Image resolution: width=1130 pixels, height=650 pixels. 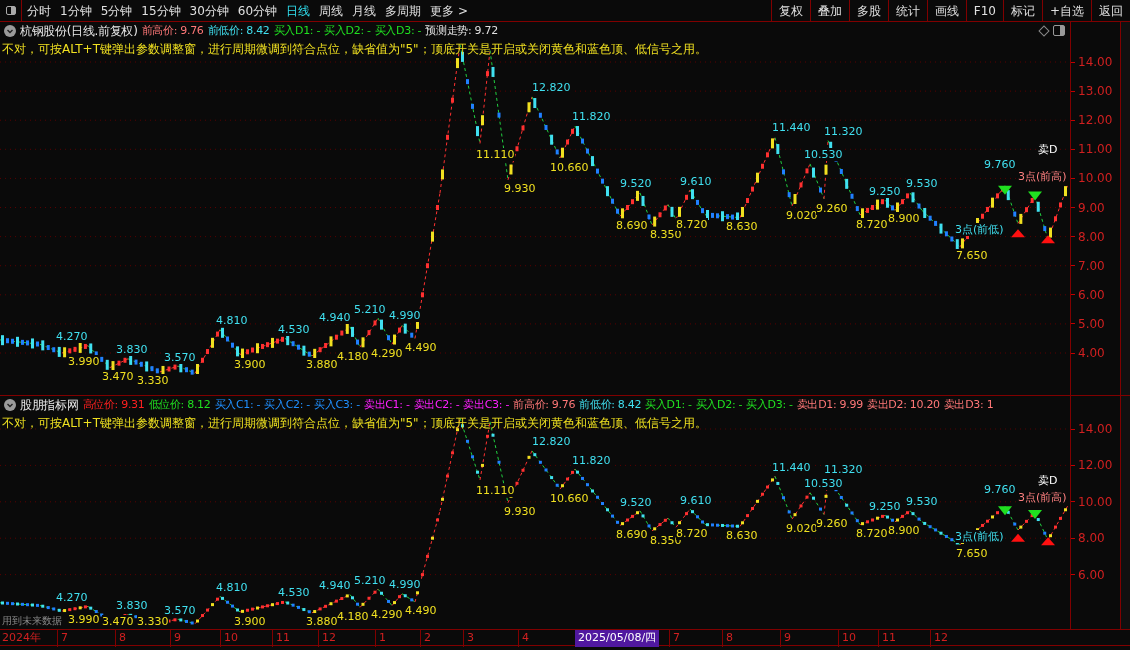 I want to click on price-label: 11.440, so click(x=791, y=467).